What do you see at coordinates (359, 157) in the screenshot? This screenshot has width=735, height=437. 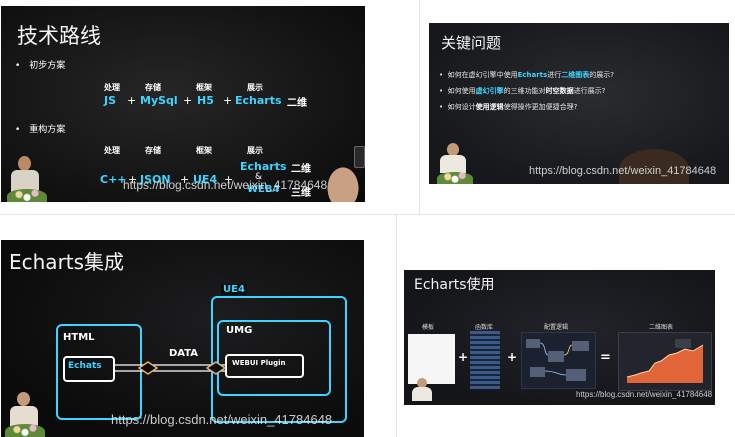 I see `phone` at bounding box center [359, 157].